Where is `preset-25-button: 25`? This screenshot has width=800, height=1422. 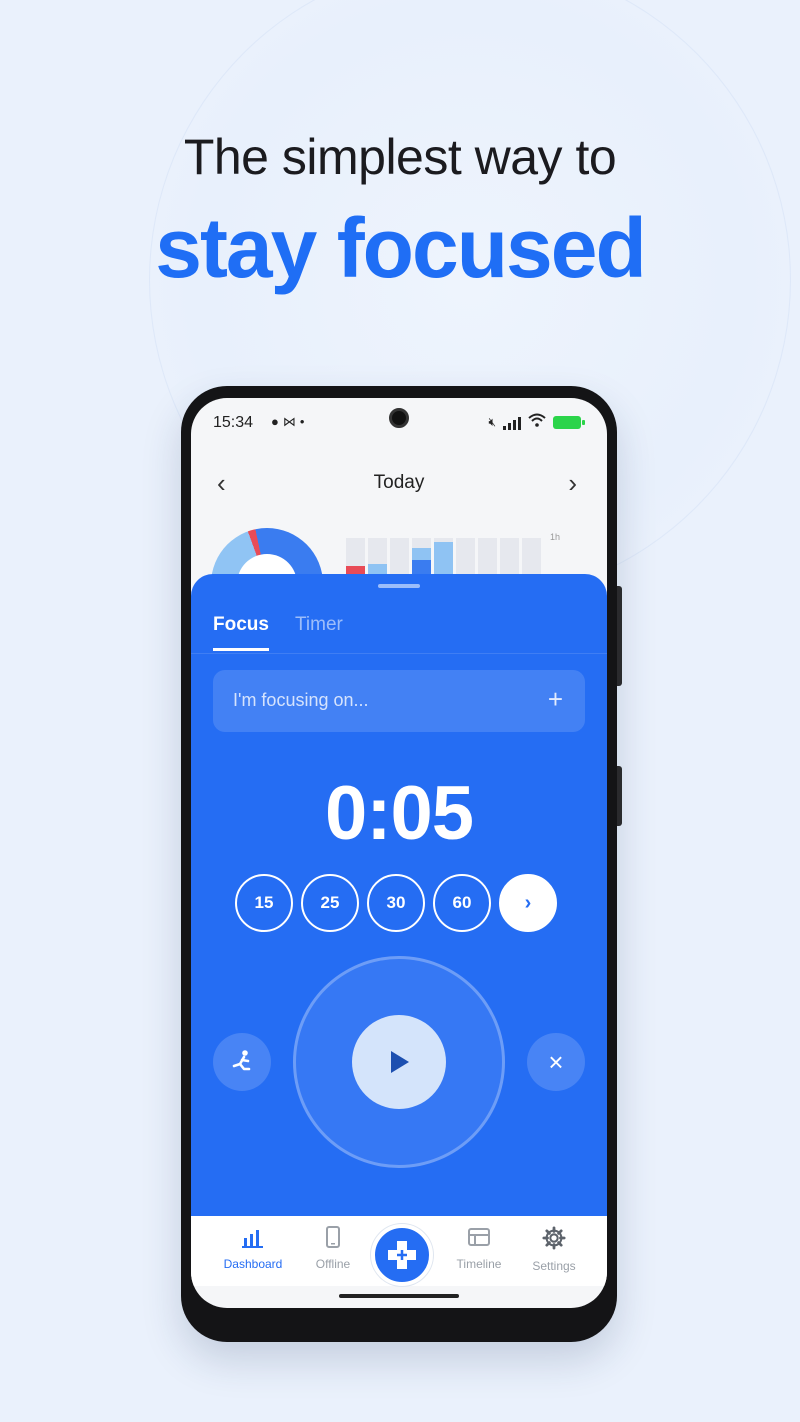 preset-25-button: 25 is located at coordinates (330, 903).